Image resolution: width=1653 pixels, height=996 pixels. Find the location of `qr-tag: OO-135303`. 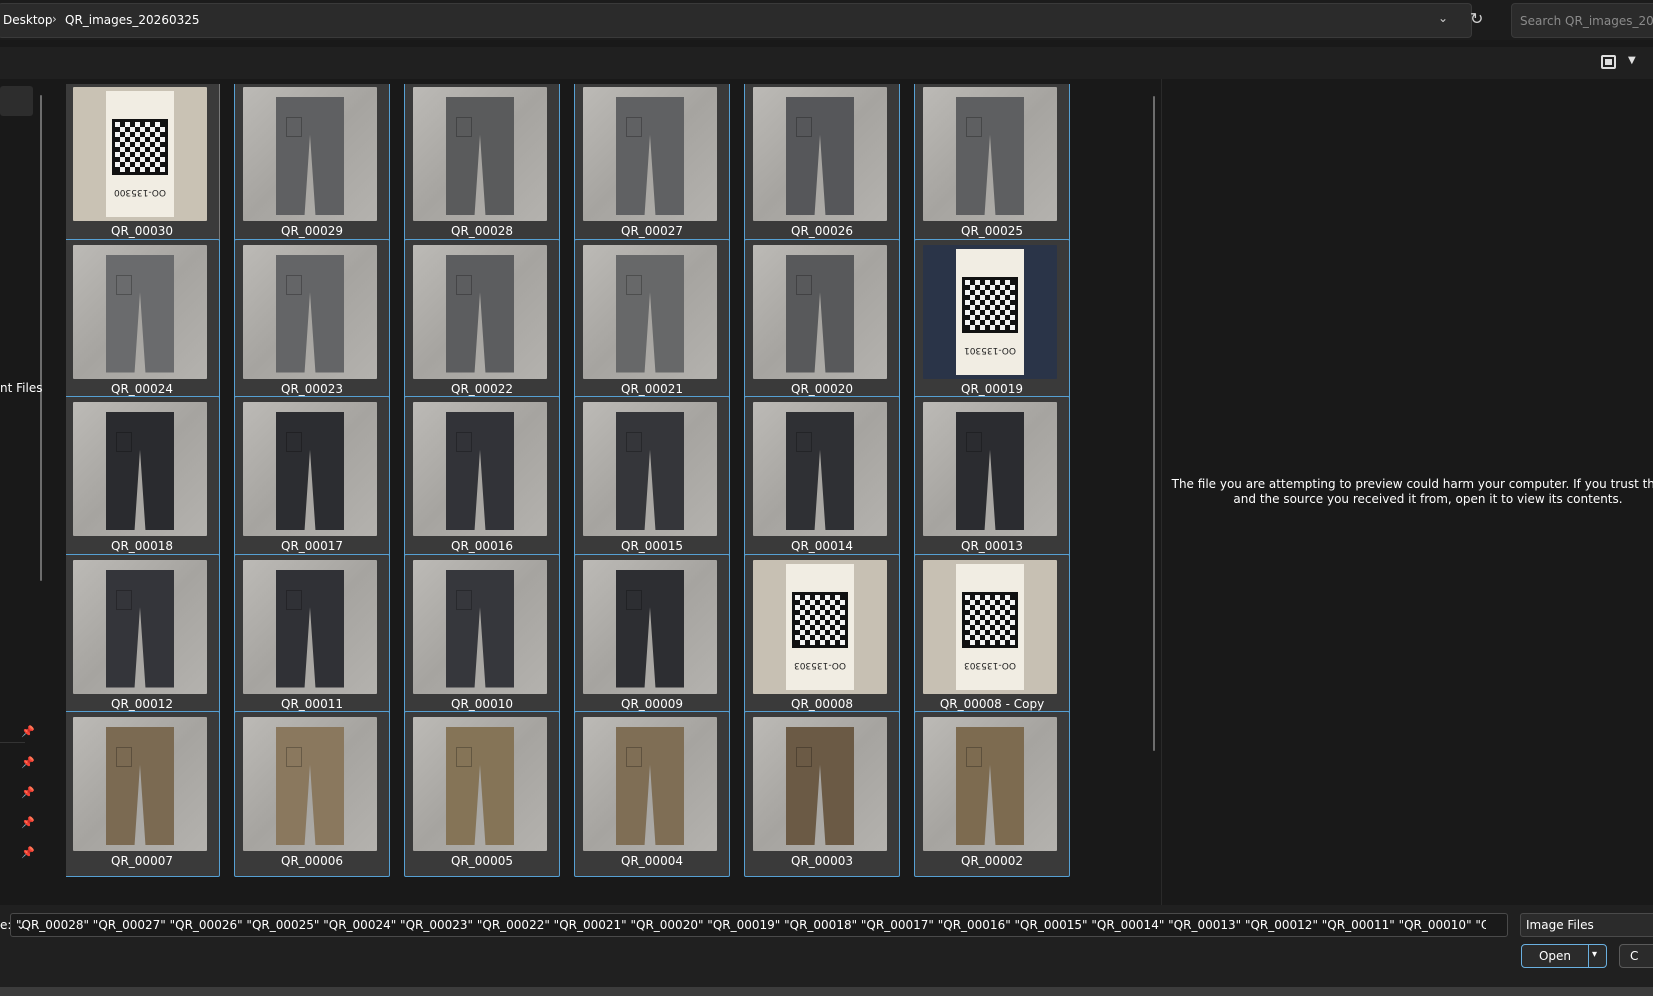

qr-tag: OO-135303 is located at coordinates (820, 626).